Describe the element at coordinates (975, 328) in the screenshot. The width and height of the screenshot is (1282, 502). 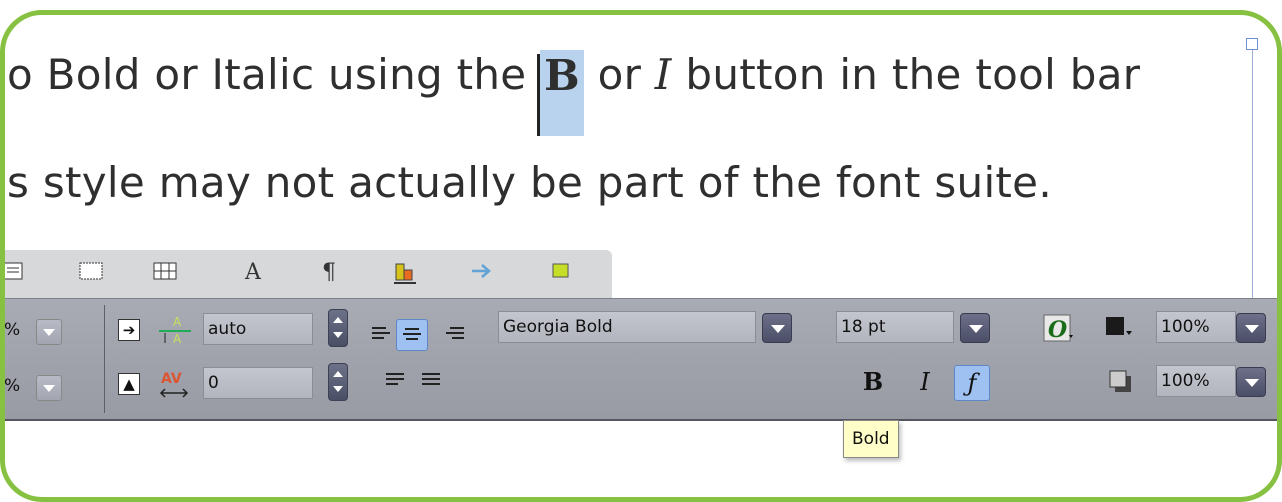
I see `font-size-dropdown` at that location.